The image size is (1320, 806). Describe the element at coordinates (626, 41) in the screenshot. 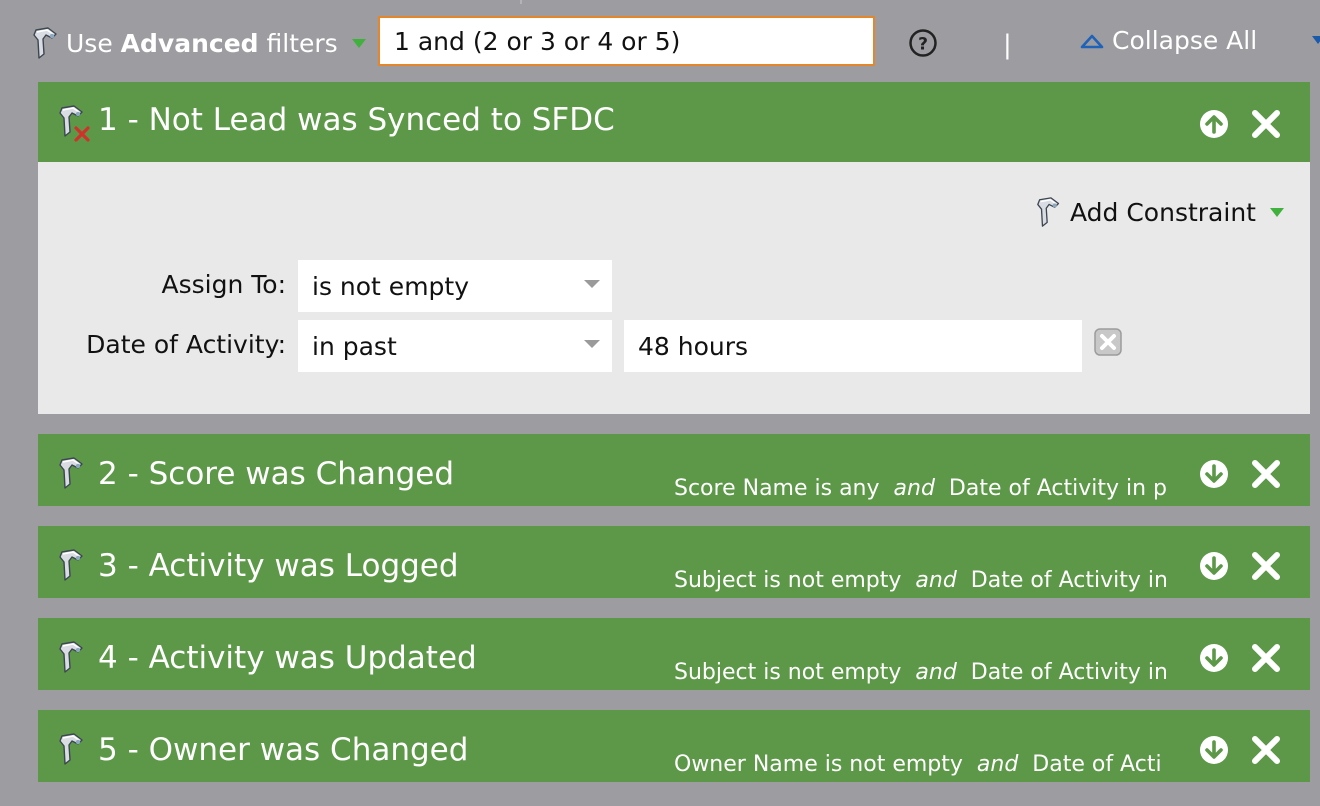

I see `filter-logic-input` at that location.